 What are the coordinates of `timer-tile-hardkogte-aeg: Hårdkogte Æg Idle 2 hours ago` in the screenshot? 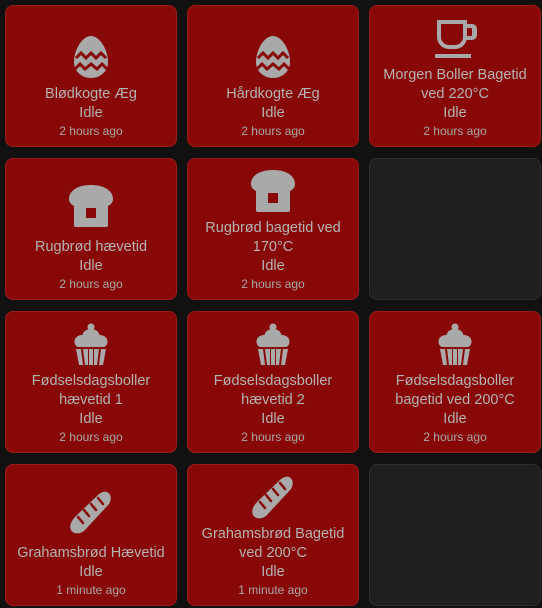 It's located at (273, 76).